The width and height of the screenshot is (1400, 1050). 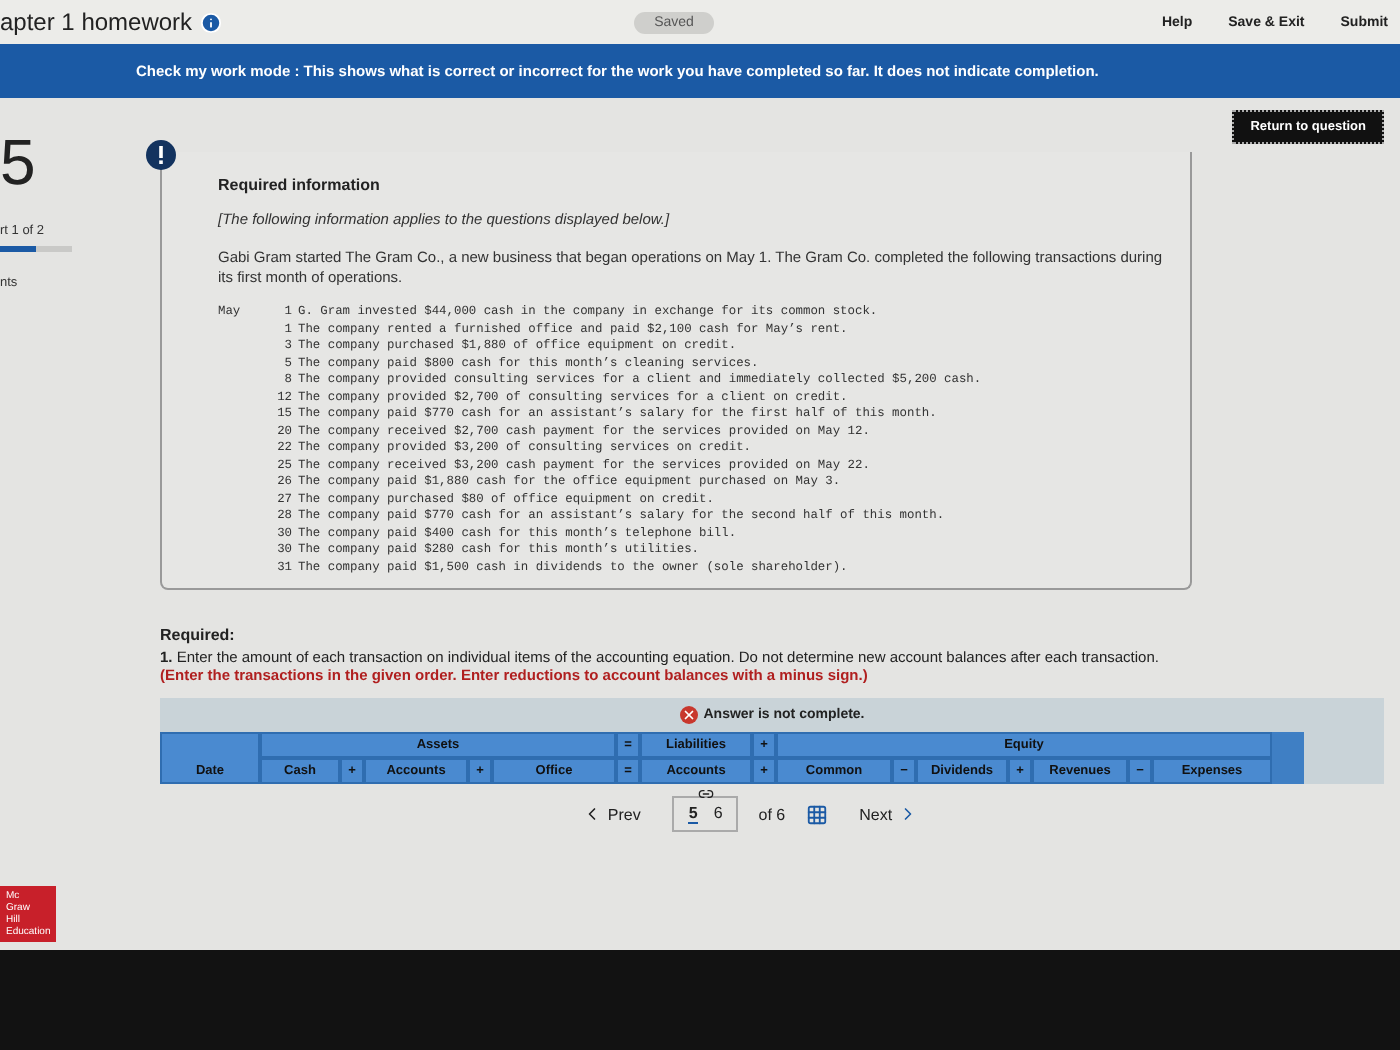 I want to click on grid-icon, so click(x=816, y=814).